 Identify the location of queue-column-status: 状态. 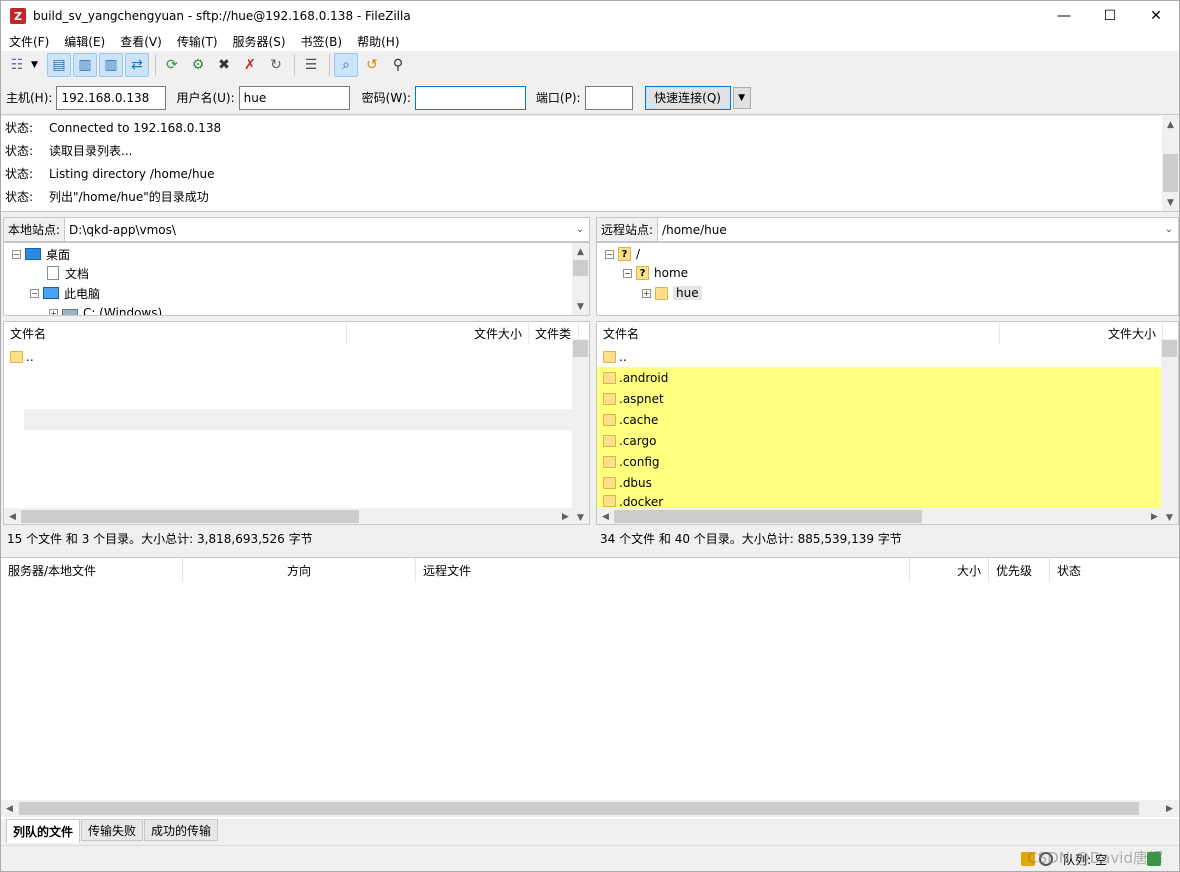
(1114, 570).